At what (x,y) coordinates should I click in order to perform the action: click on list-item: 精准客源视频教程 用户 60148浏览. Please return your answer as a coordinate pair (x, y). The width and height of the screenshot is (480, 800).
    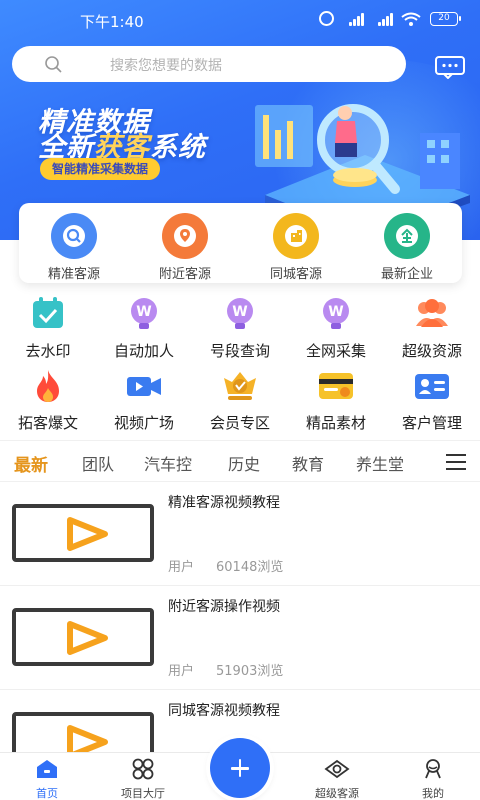
    Looking at the image, I should click on (240, 534).